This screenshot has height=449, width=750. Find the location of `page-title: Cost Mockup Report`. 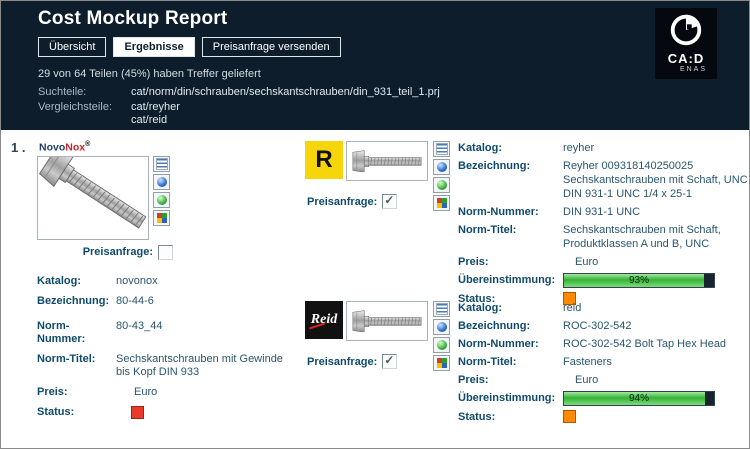

page-title: Cost Mockup Report is located at coordinates (133, 18).